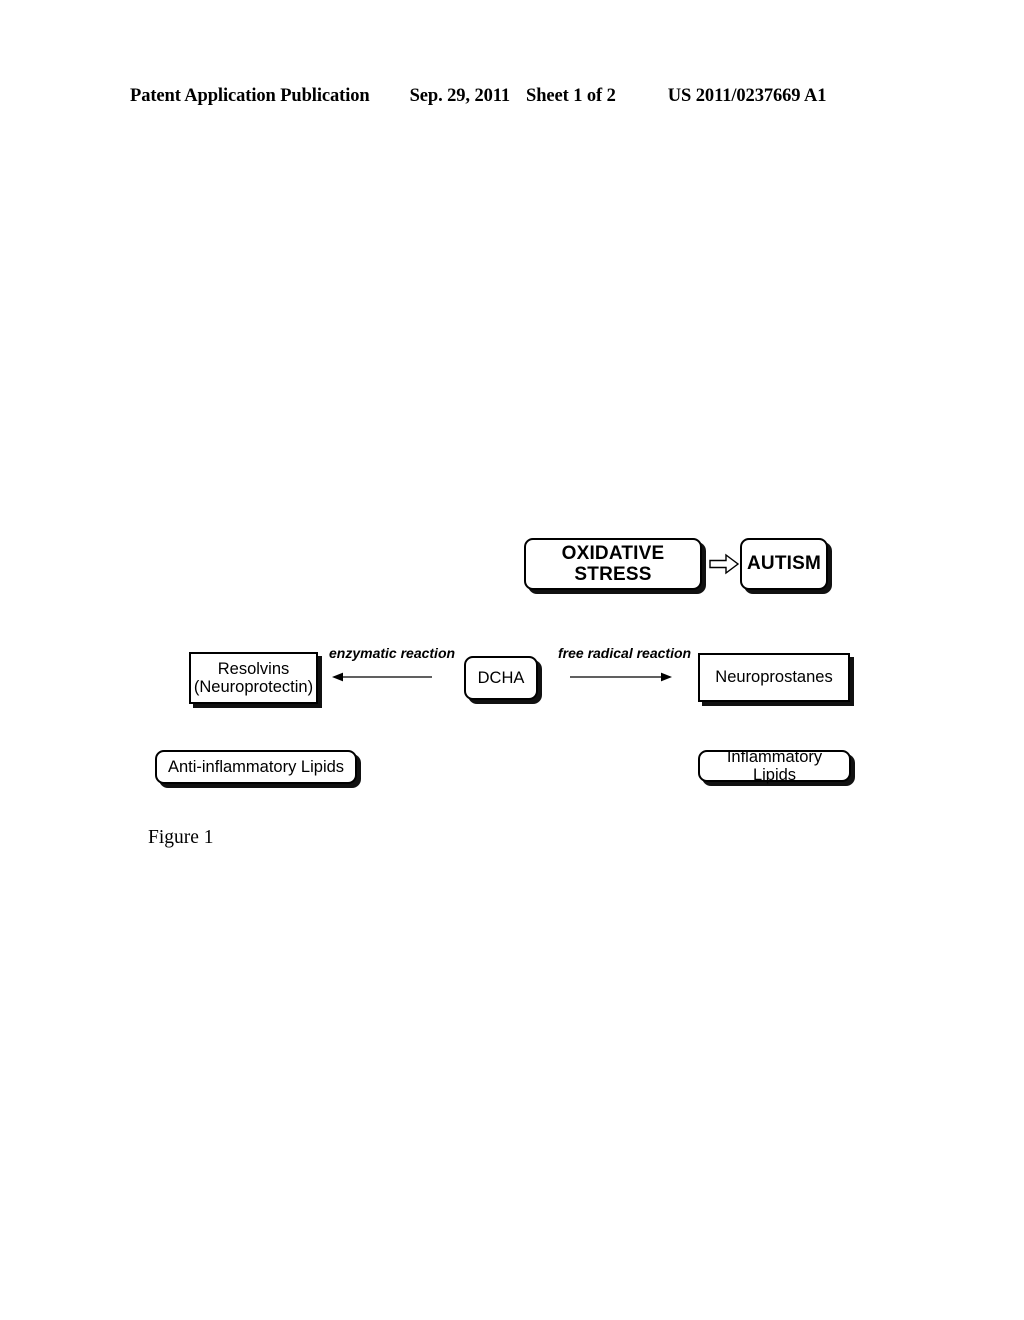 Image resolution: width=1024 pixels, height=1320 pixels. Describe the element at coordinates (724, 564) in the screenshot. I see `hollow-block-arrow-icon` at that location.